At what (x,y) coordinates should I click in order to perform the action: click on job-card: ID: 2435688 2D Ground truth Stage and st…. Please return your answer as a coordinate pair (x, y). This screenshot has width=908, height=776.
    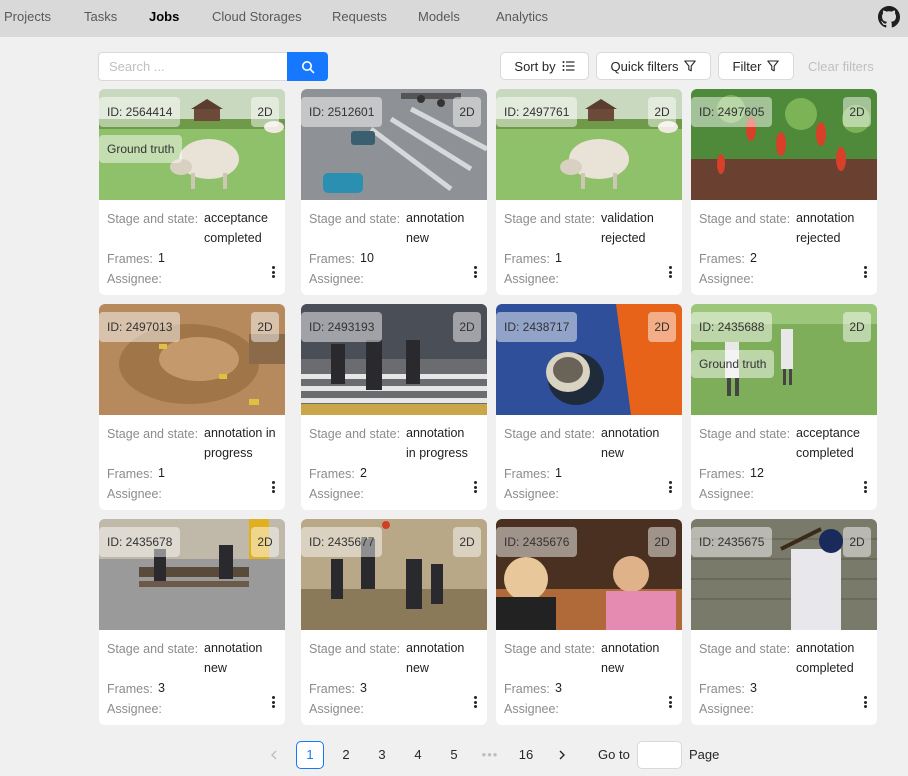
    Looking at the image, I should click on (784, 407).